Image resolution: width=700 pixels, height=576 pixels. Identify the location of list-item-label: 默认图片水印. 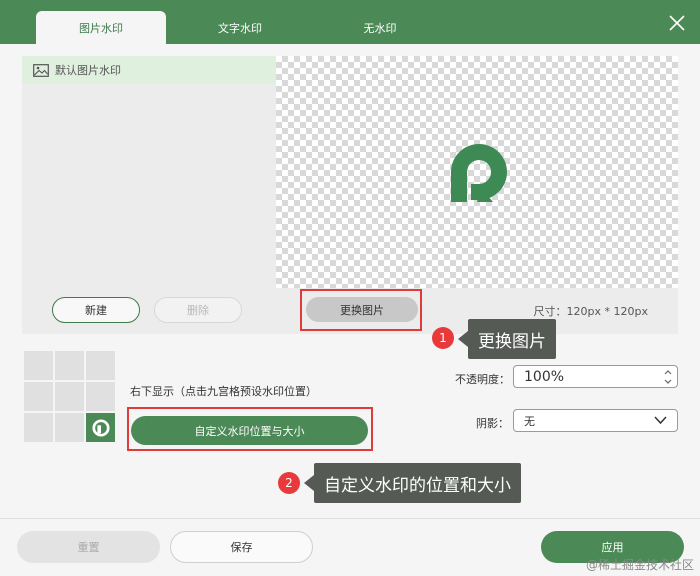
(88, 70).